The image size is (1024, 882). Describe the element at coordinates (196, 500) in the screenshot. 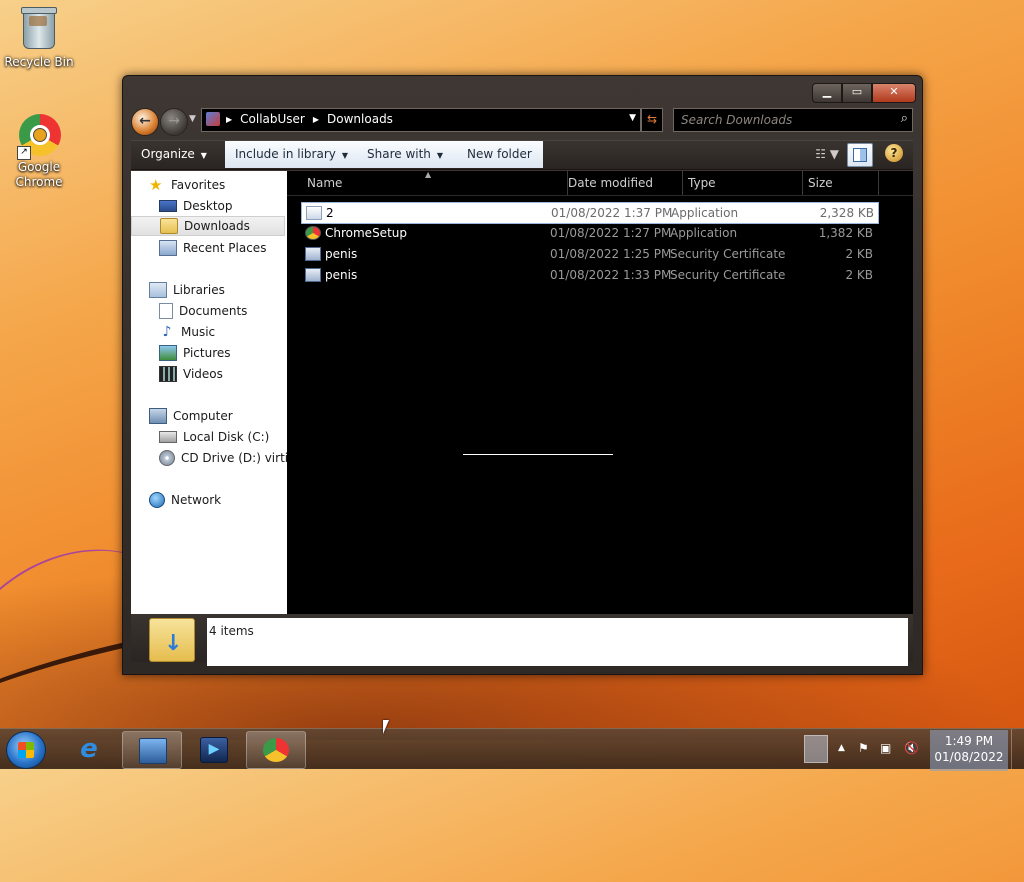

I see `nav-item-label: Network` at that location.